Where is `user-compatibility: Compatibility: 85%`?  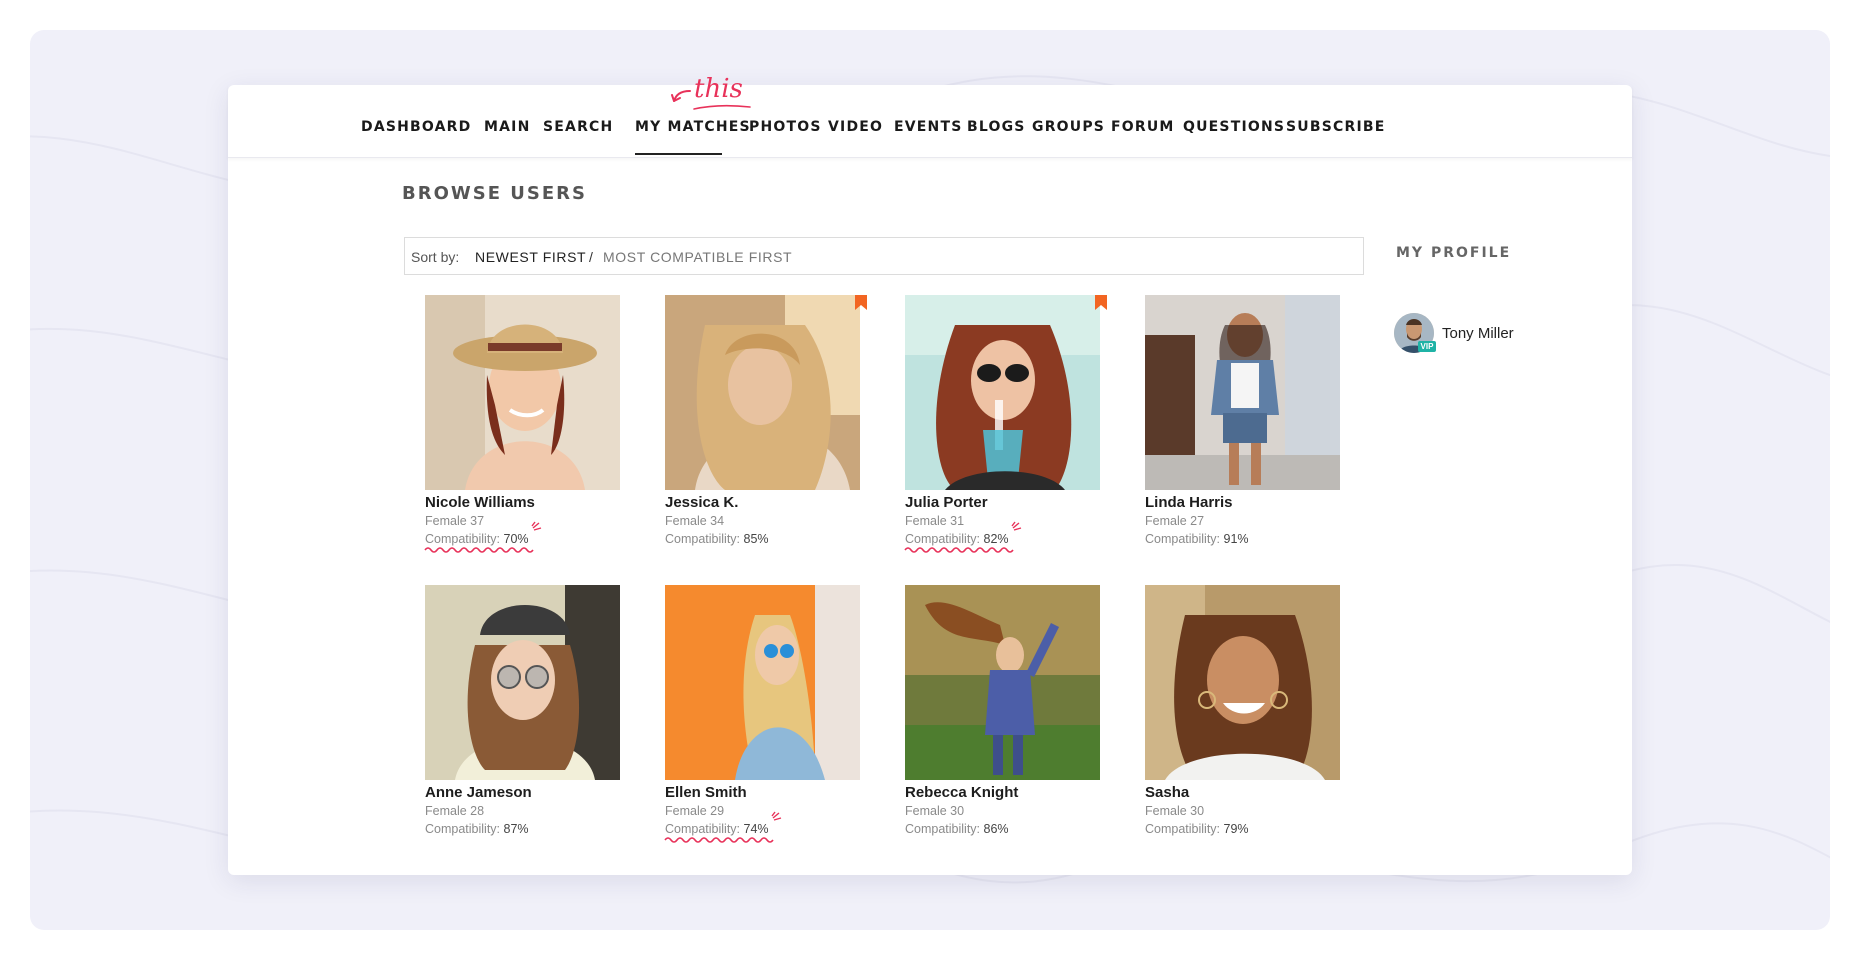
user-compatibility: Compatibility: 85% is located at coordinates (717, 539).